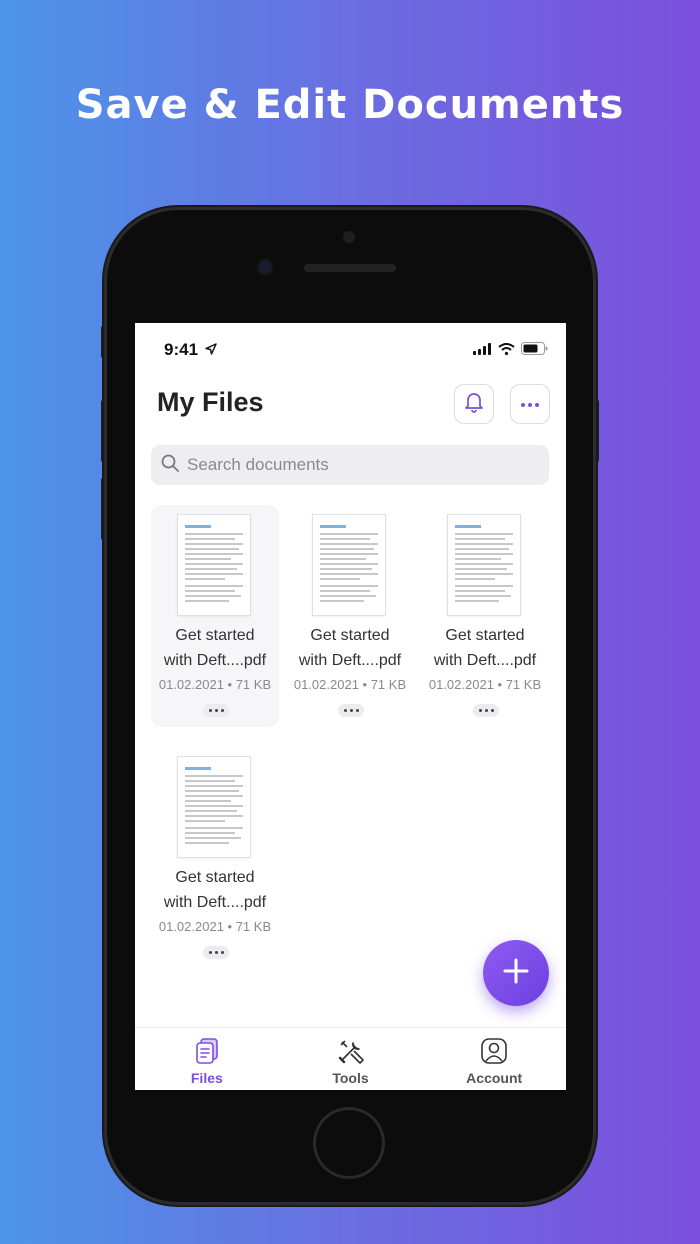 The width and height of the screenshot is (700, 1244). What do you see at coordinates (211, 351) in the screenshot?
I see `location-arrow-icon` at bounding box center [211, 351].